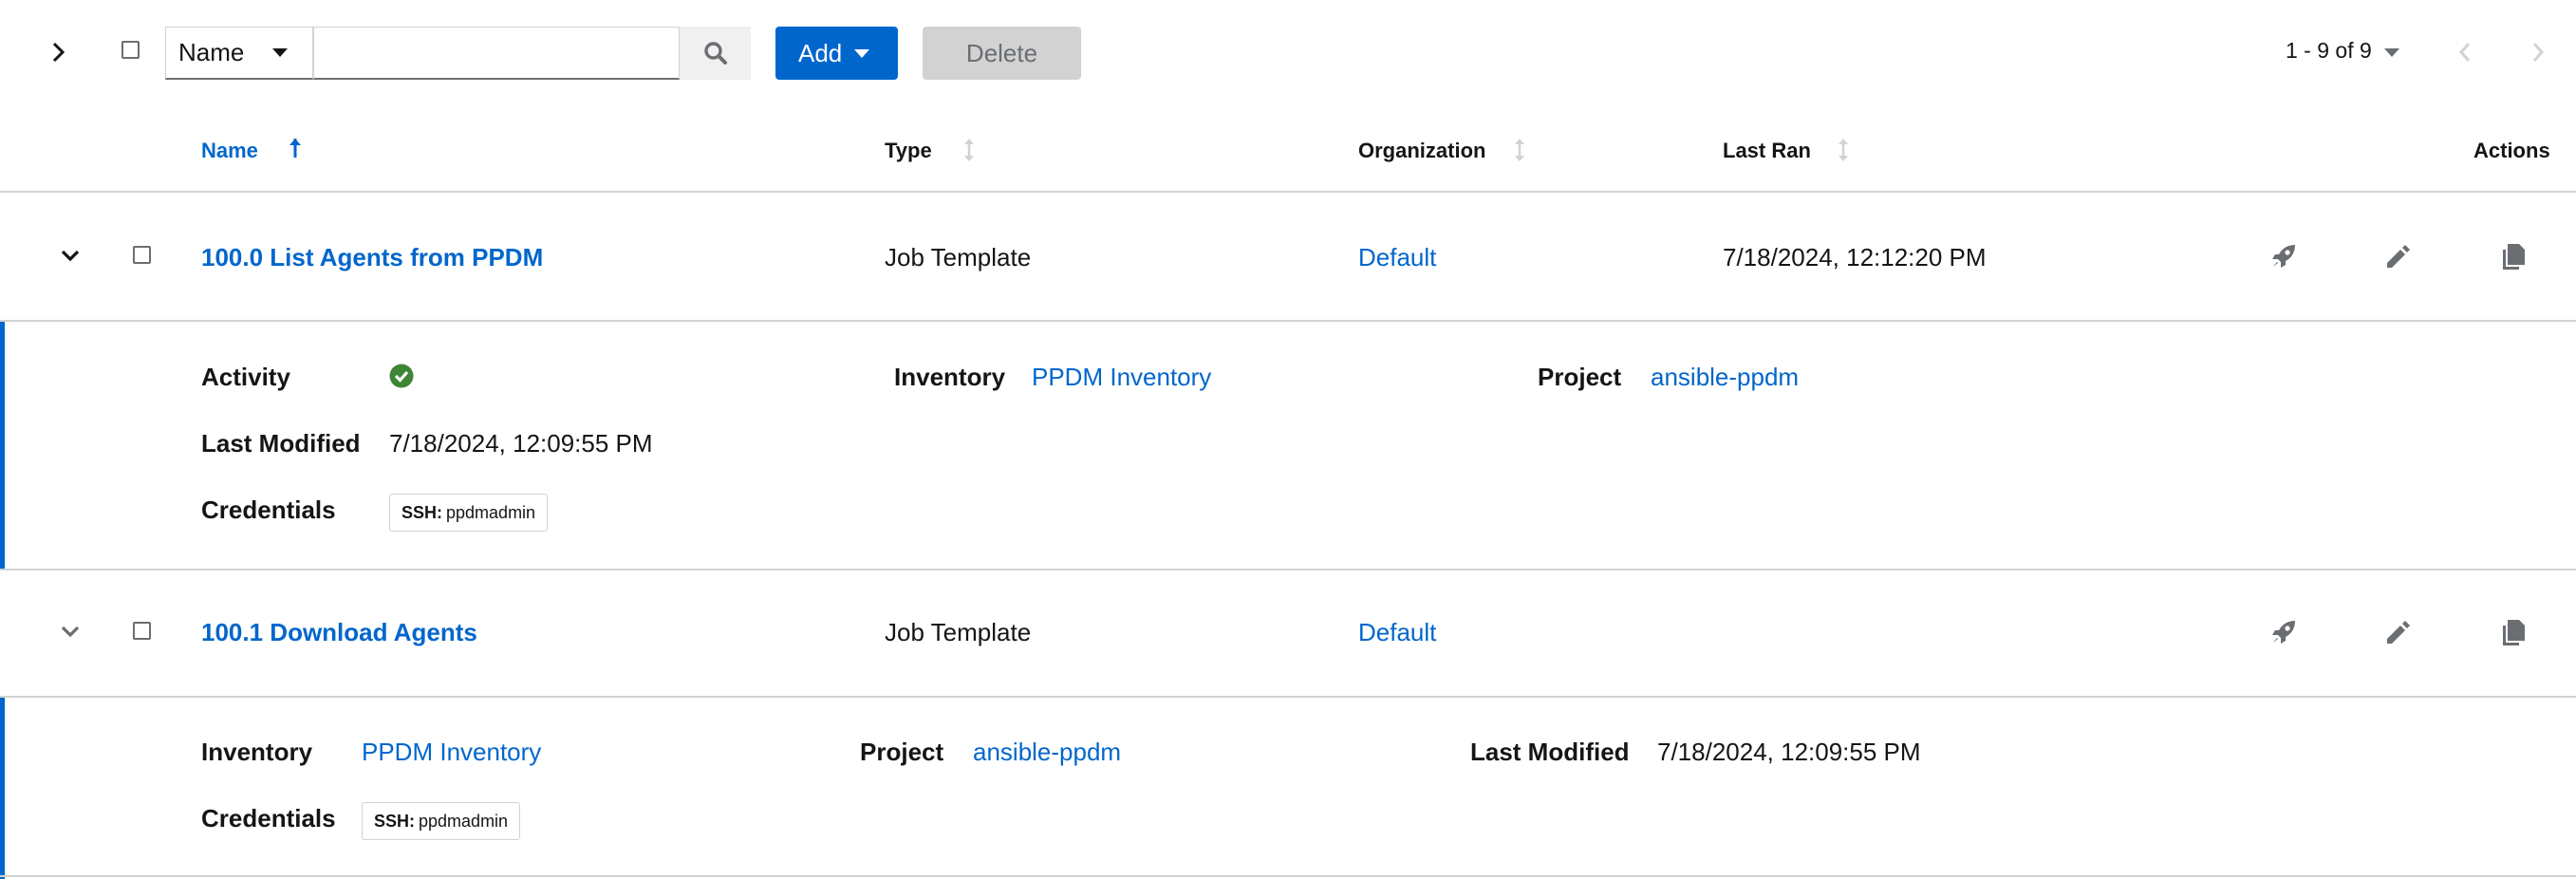 This screenshot has height=879, width=2576. I want to click on column-header-name: Name, so click(229, 151).